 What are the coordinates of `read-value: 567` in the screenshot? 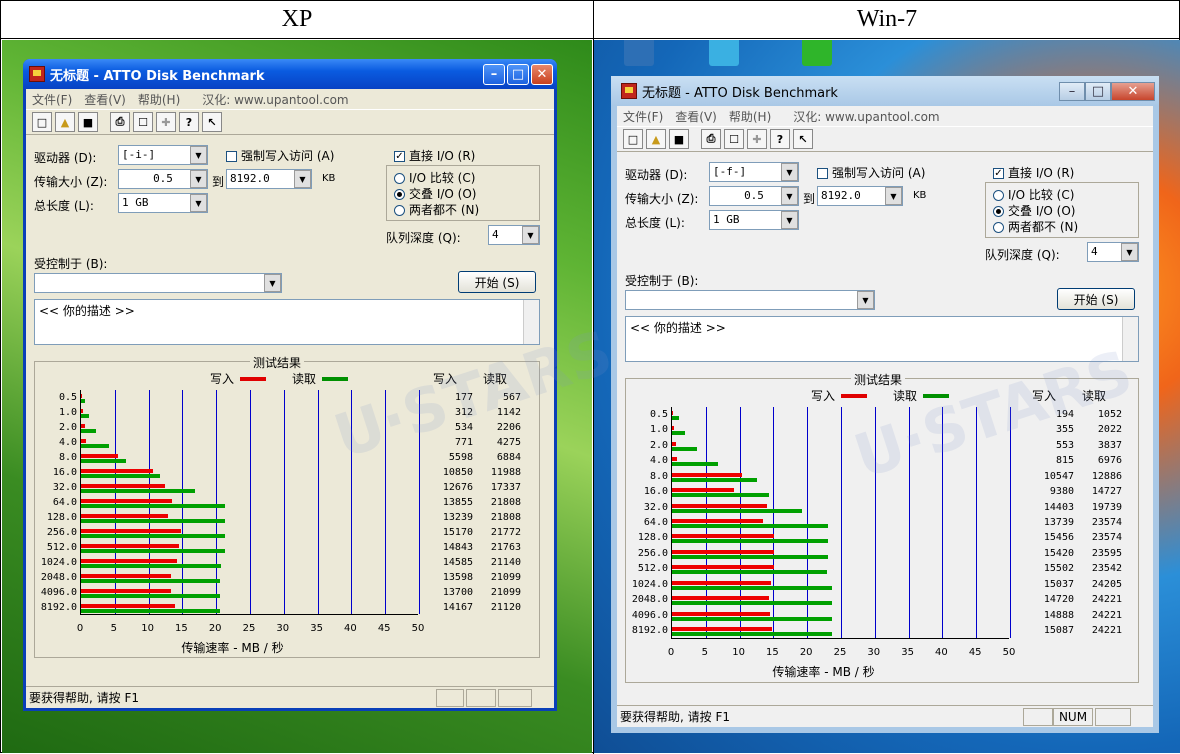 It's located at (511, 397).